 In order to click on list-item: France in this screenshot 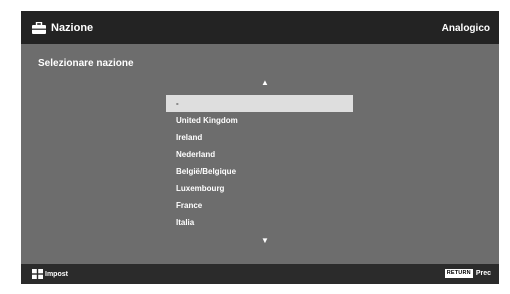, I will do `click(259, 205)`.